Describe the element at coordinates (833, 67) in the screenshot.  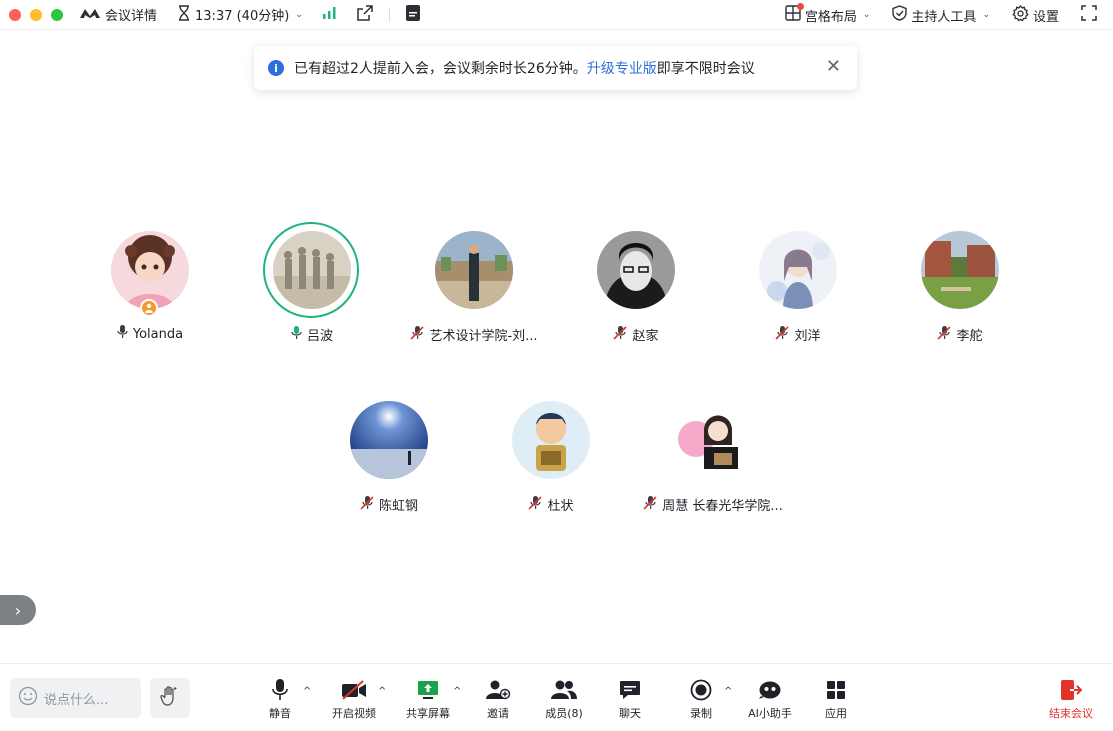
I see `close-icon: ✕` at that location.